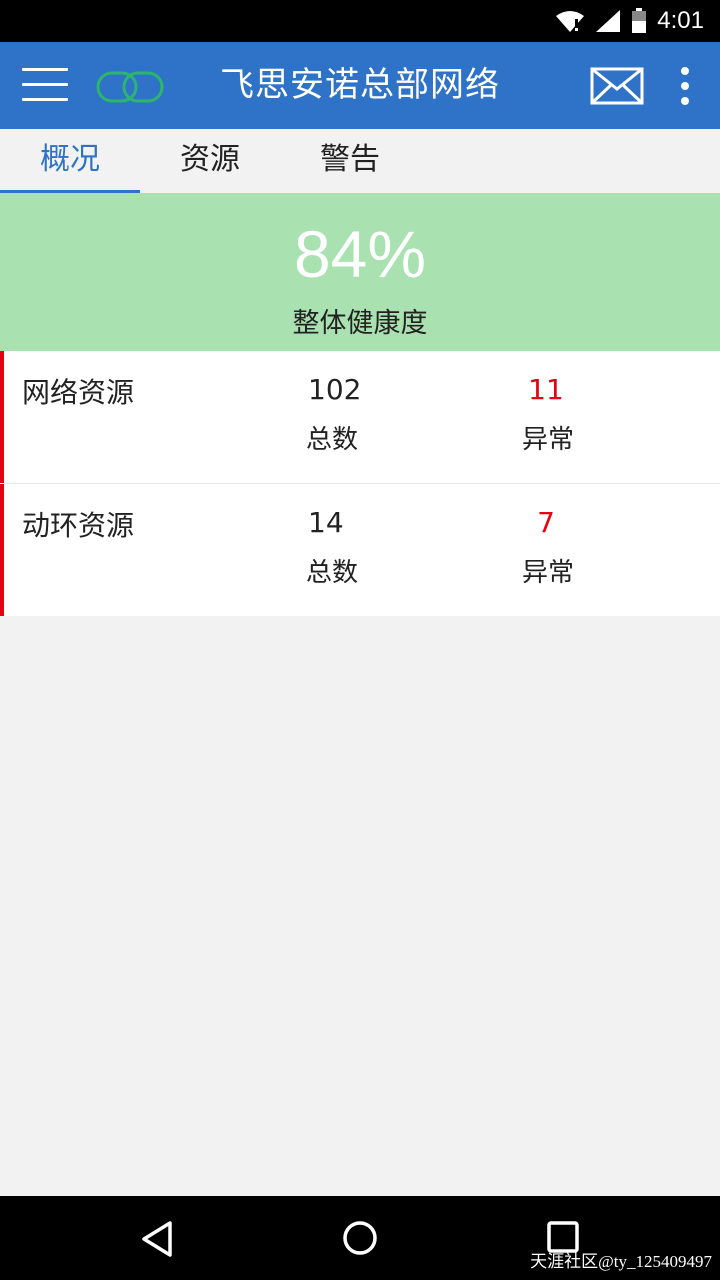 This screenshot has height=1280, width=720. I want to click on status-time: 4:01, so click(680, 20).